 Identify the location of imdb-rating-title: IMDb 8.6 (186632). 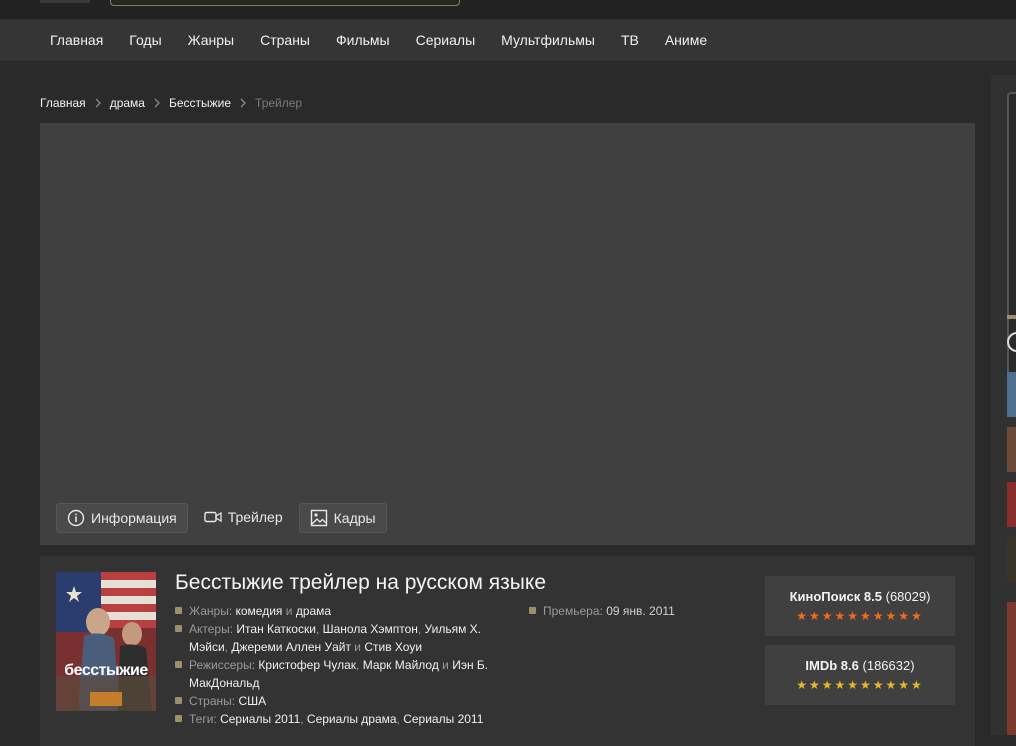
(860, 665).